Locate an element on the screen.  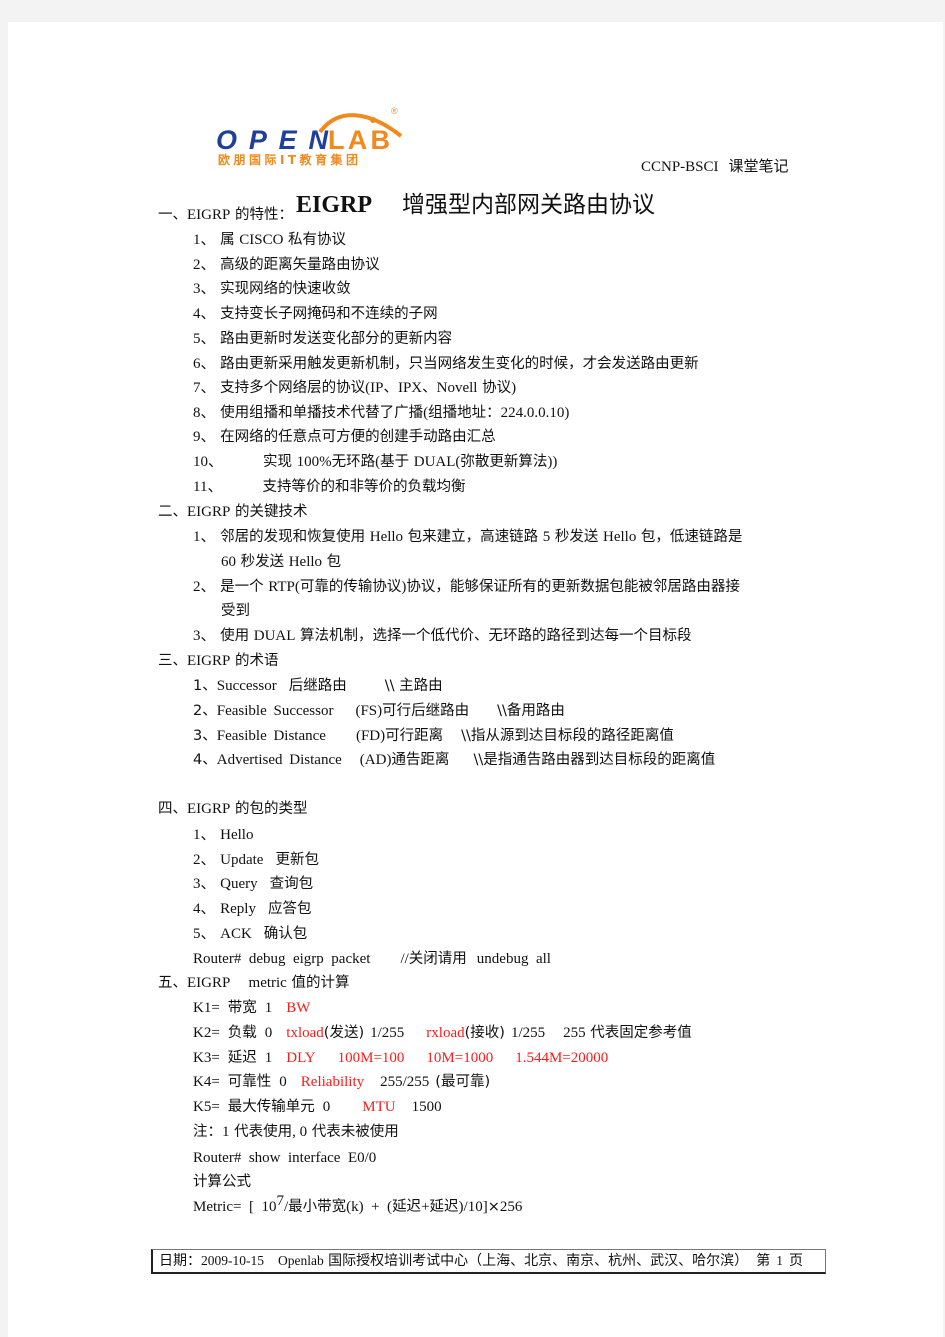
text-span: 的术语 is located at coordinates (254, 661).